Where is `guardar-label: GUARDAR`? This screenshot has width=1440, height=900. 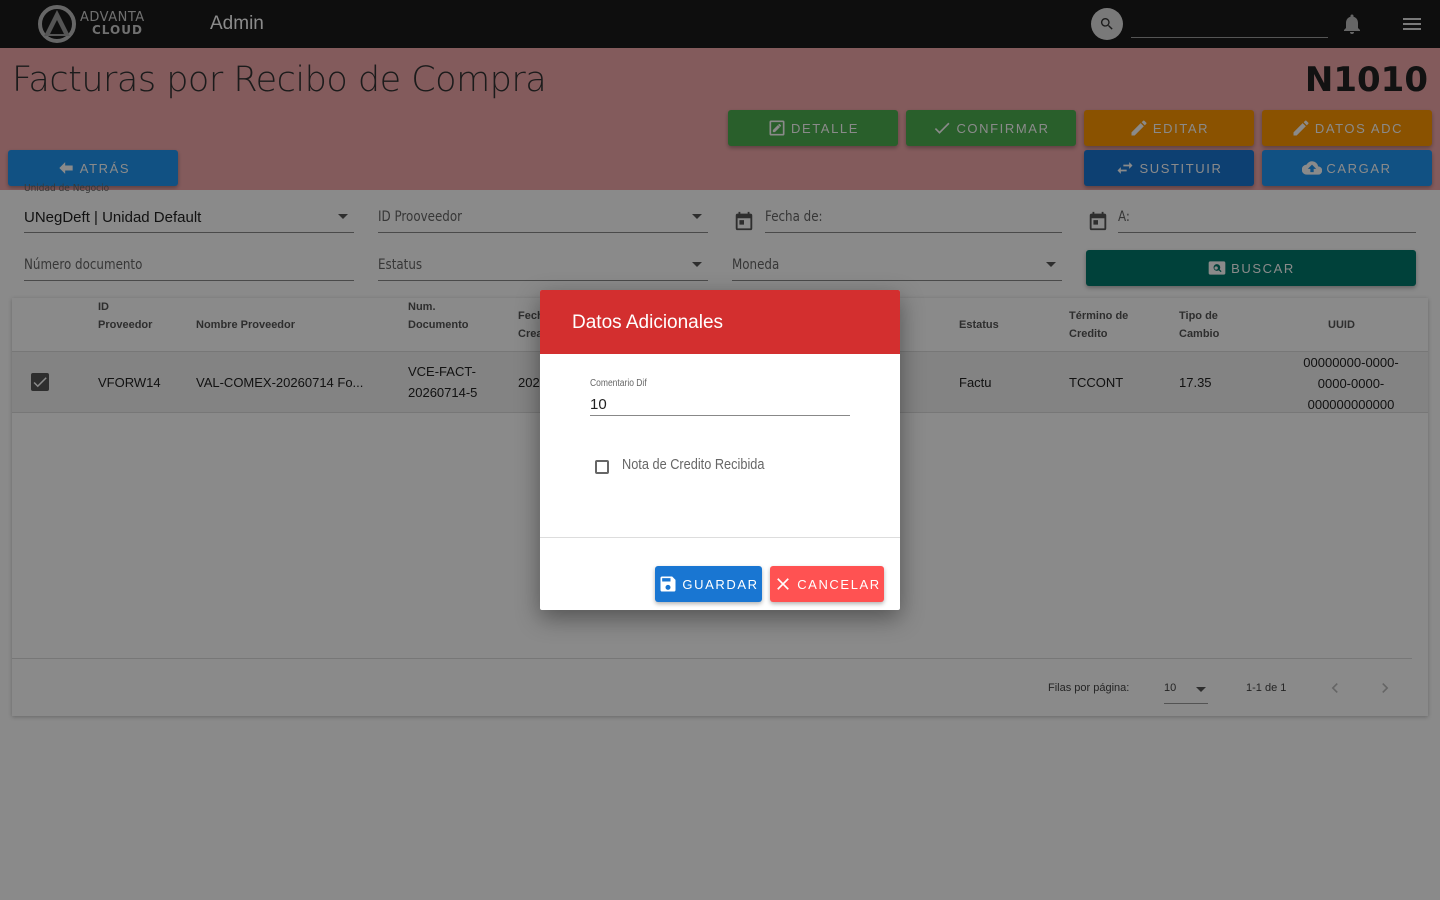 guardar-label: GUARDAR is located at coordinates (720, 584).